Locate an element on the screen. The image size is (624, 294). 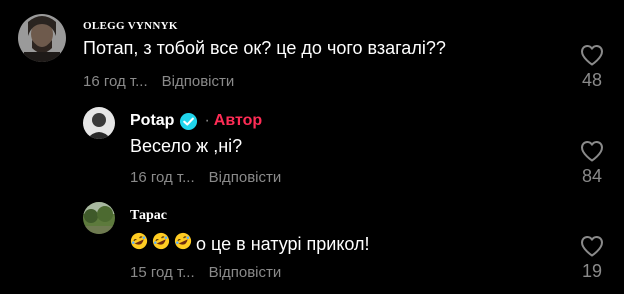
comment-author: Тарас is located at coordinates (148, 216).